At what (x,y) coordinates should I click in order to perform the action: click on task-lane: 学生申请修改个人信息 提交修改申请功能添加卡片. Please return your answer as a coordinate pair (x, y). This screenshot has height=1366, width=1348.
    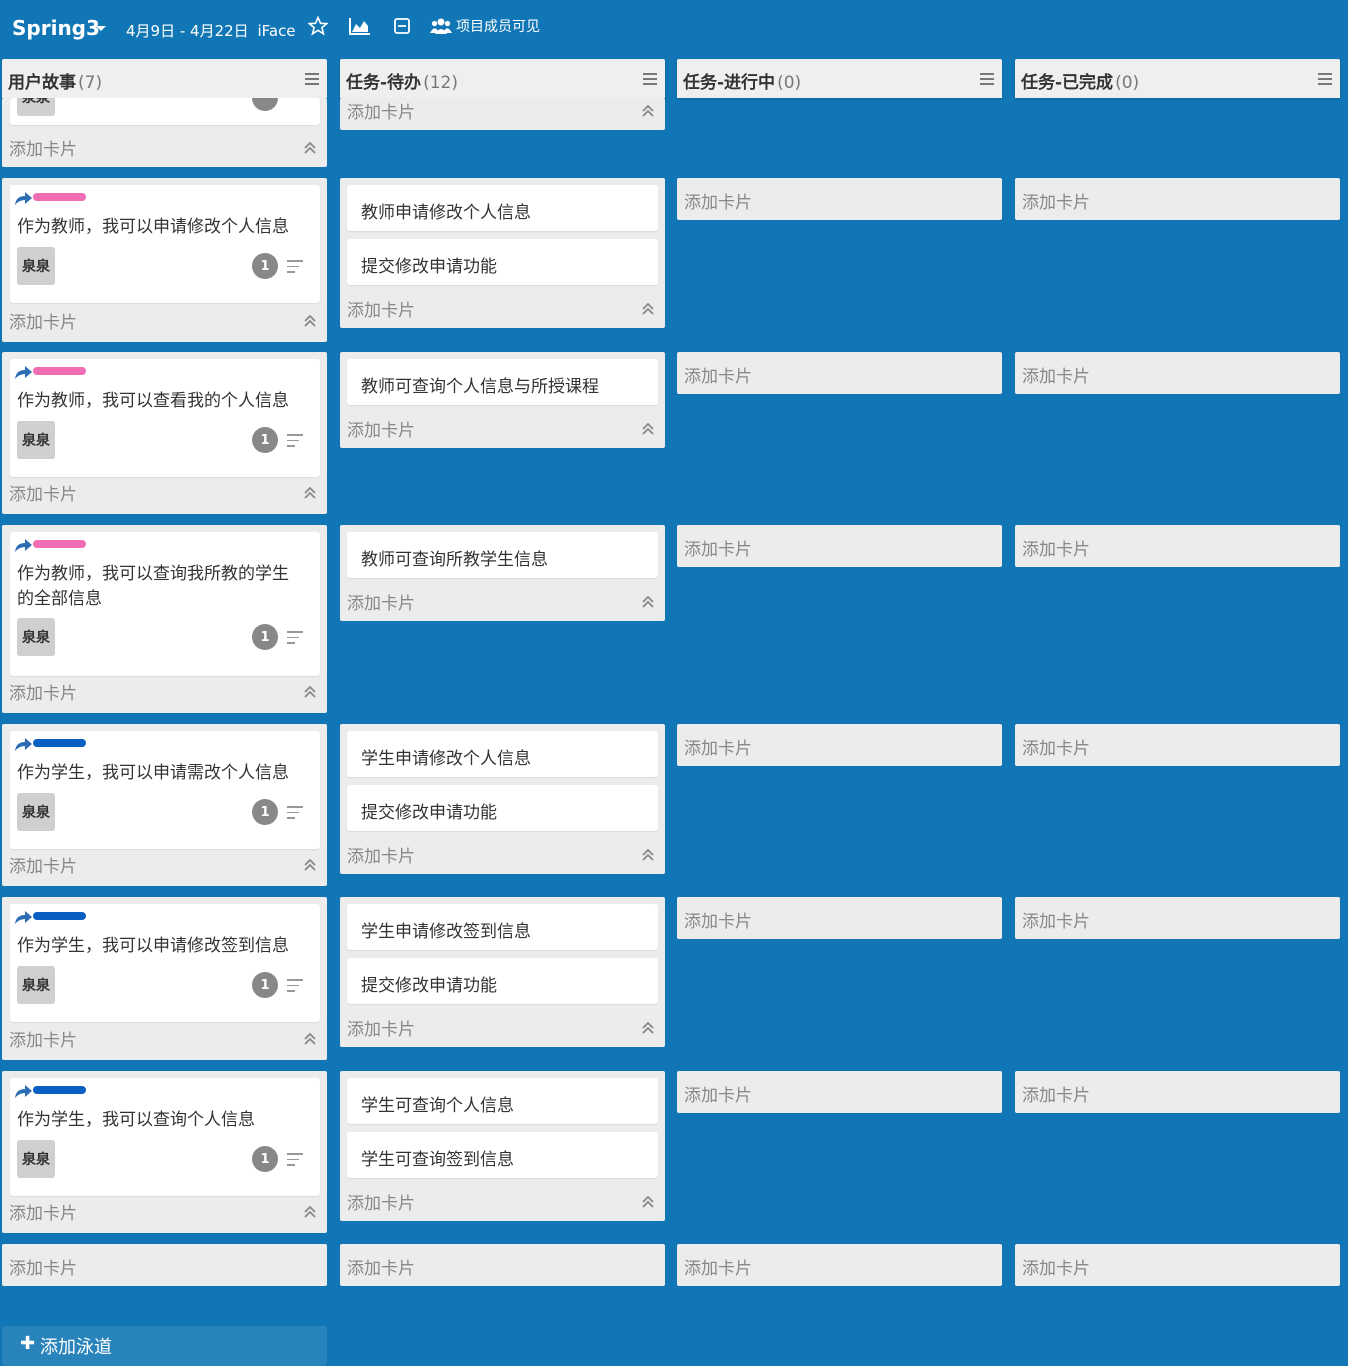
    Looking at the image, I should click on (502, 799).